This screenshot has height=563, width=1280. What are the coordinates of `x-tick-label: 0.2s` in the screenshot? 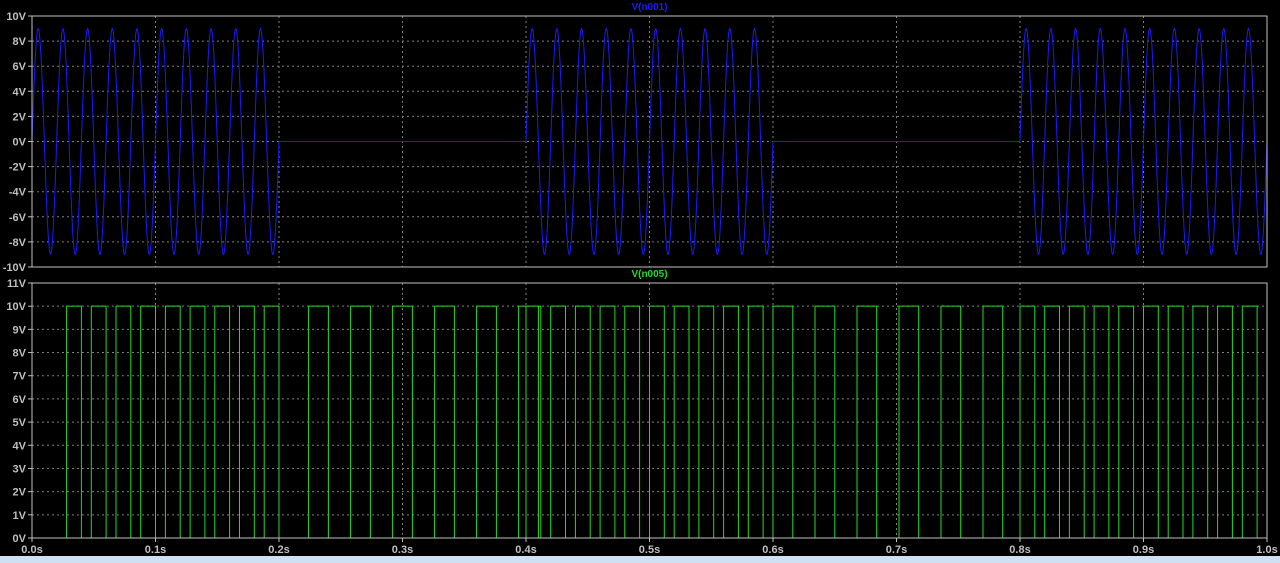 It's located at (278, 550).